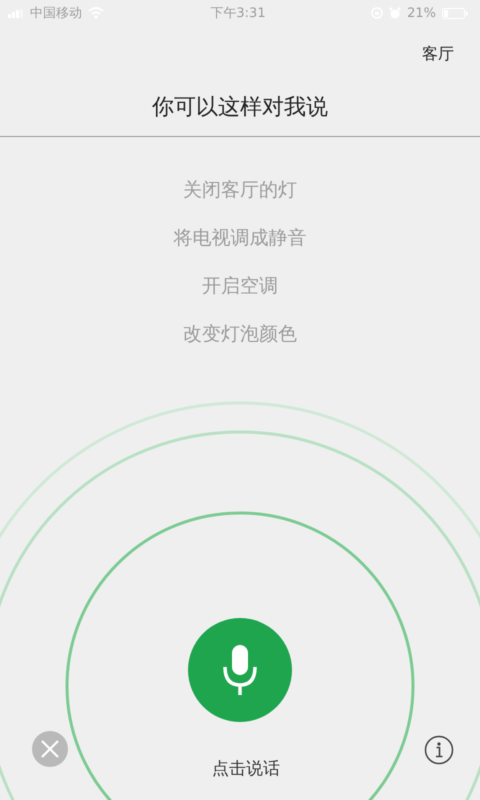 The height and width of the screenshot is (800, 480). Describe the element at coordinates (246, 769) in the screenshot. I see `tap-to-talk-label: 点击说话` at that location.